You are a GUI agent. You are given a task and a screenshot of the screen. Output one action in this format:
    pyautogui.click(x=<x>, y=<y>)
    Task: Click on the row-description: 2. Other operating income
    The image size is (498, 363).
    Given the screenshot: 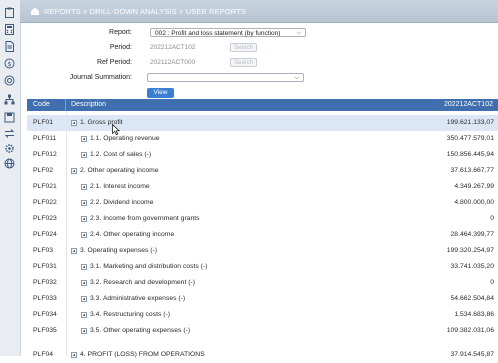 What is the action you would take?
    pyautogui.click(x=115, y=170)
    